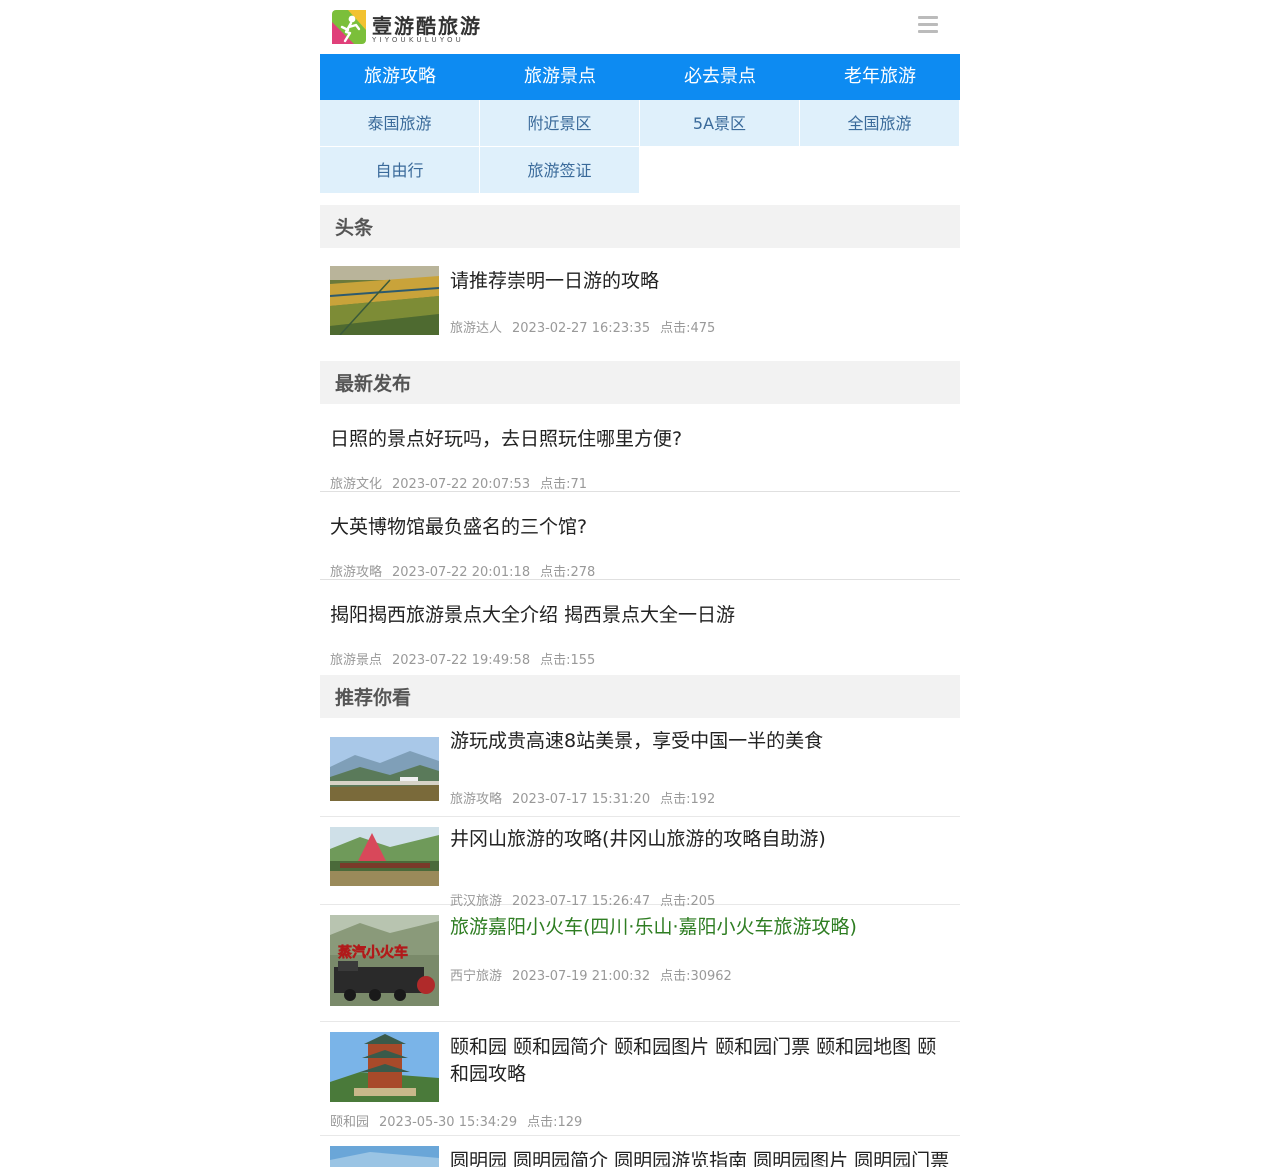 This screenshot has width=1280, height=1167. I want to click on article-title: 请推荐崇明一日游的攻略, so click(700, 281).